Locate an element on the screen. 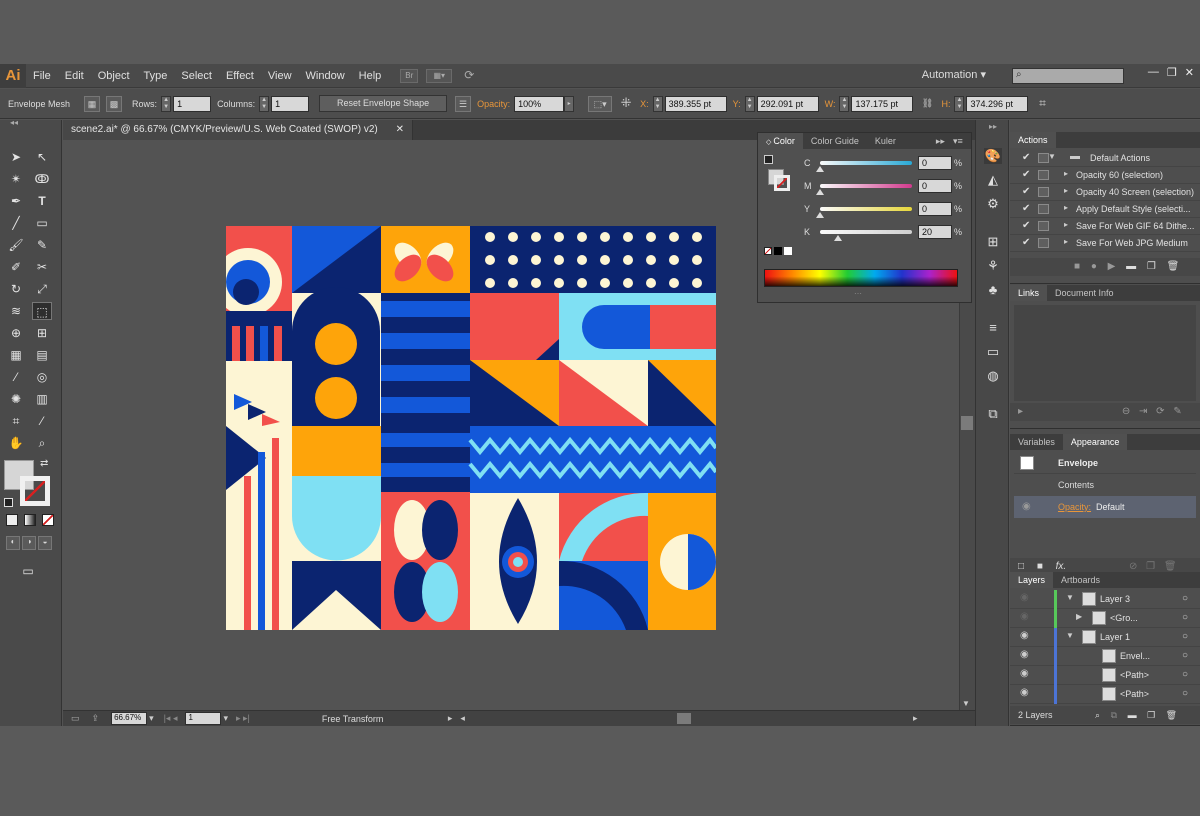 The height and width of the screenshot is (816, 1200). tab-artboards: Artboards is located at coordinates (1080, 580).